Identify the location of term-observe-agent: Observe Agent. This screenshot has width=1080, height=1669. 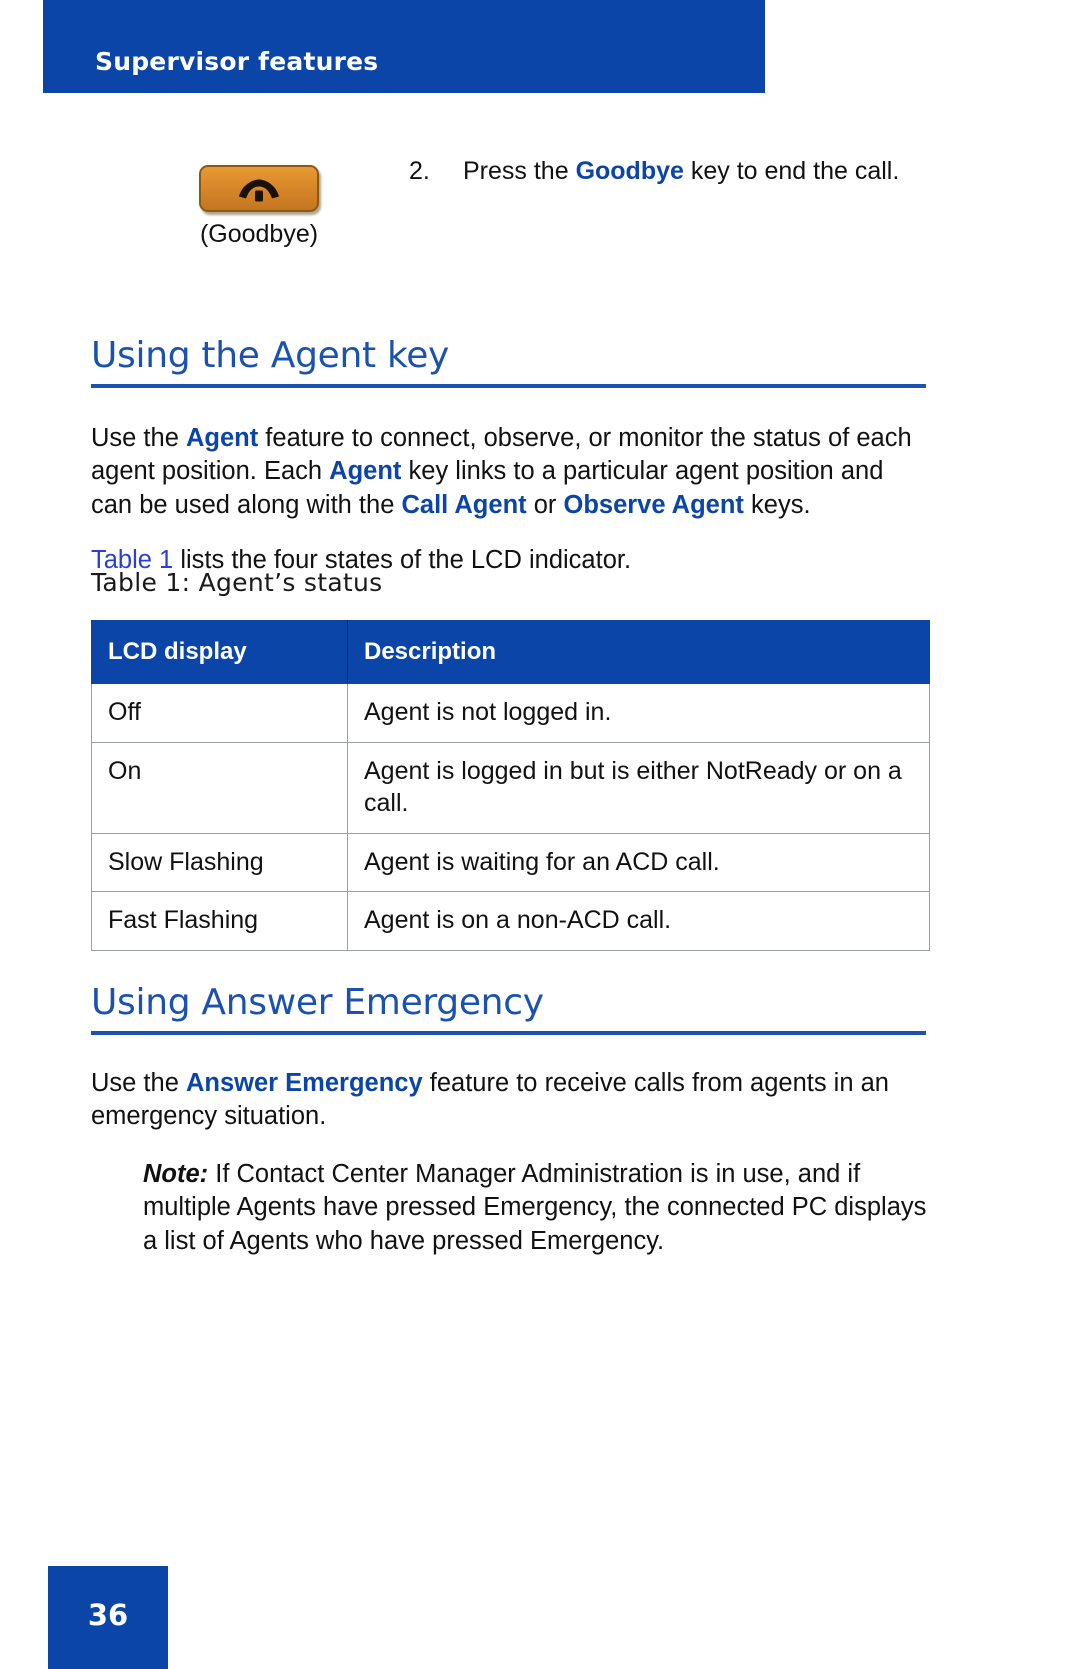
(653, 505).